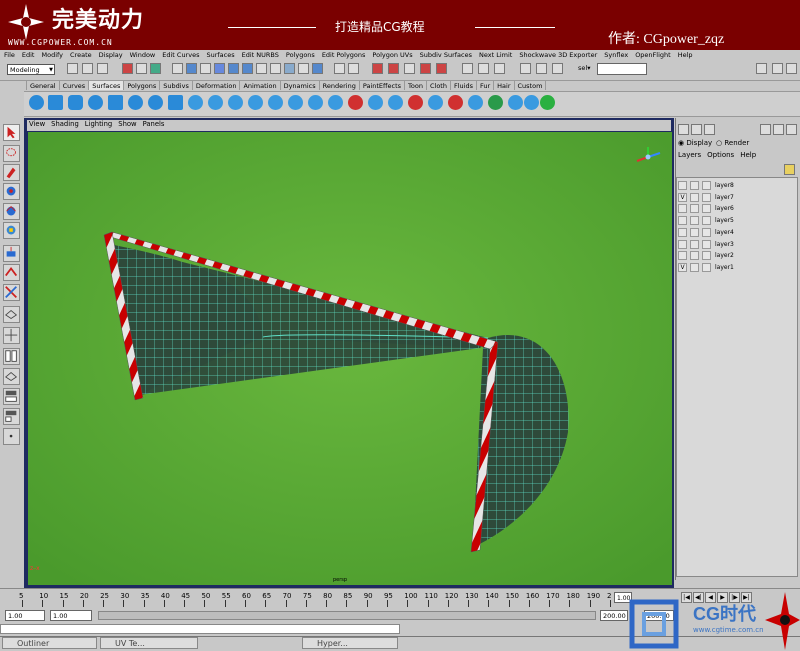 The width and height of the screenshot is (800, 651). I want to click on tab-rendering: Rendering, so click(339, 85).